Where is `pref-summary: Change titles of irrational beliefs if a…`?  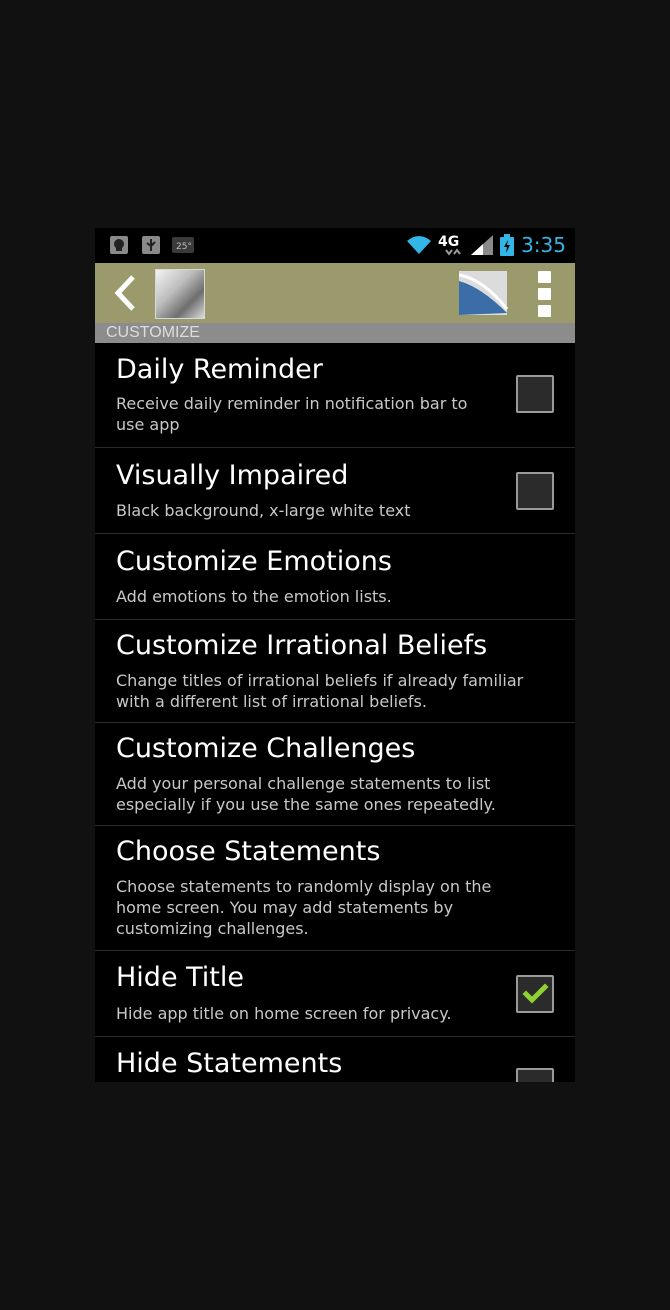 pref-summary: Change titles of irrational beliefs if a… is located at coordinates (320, 691).